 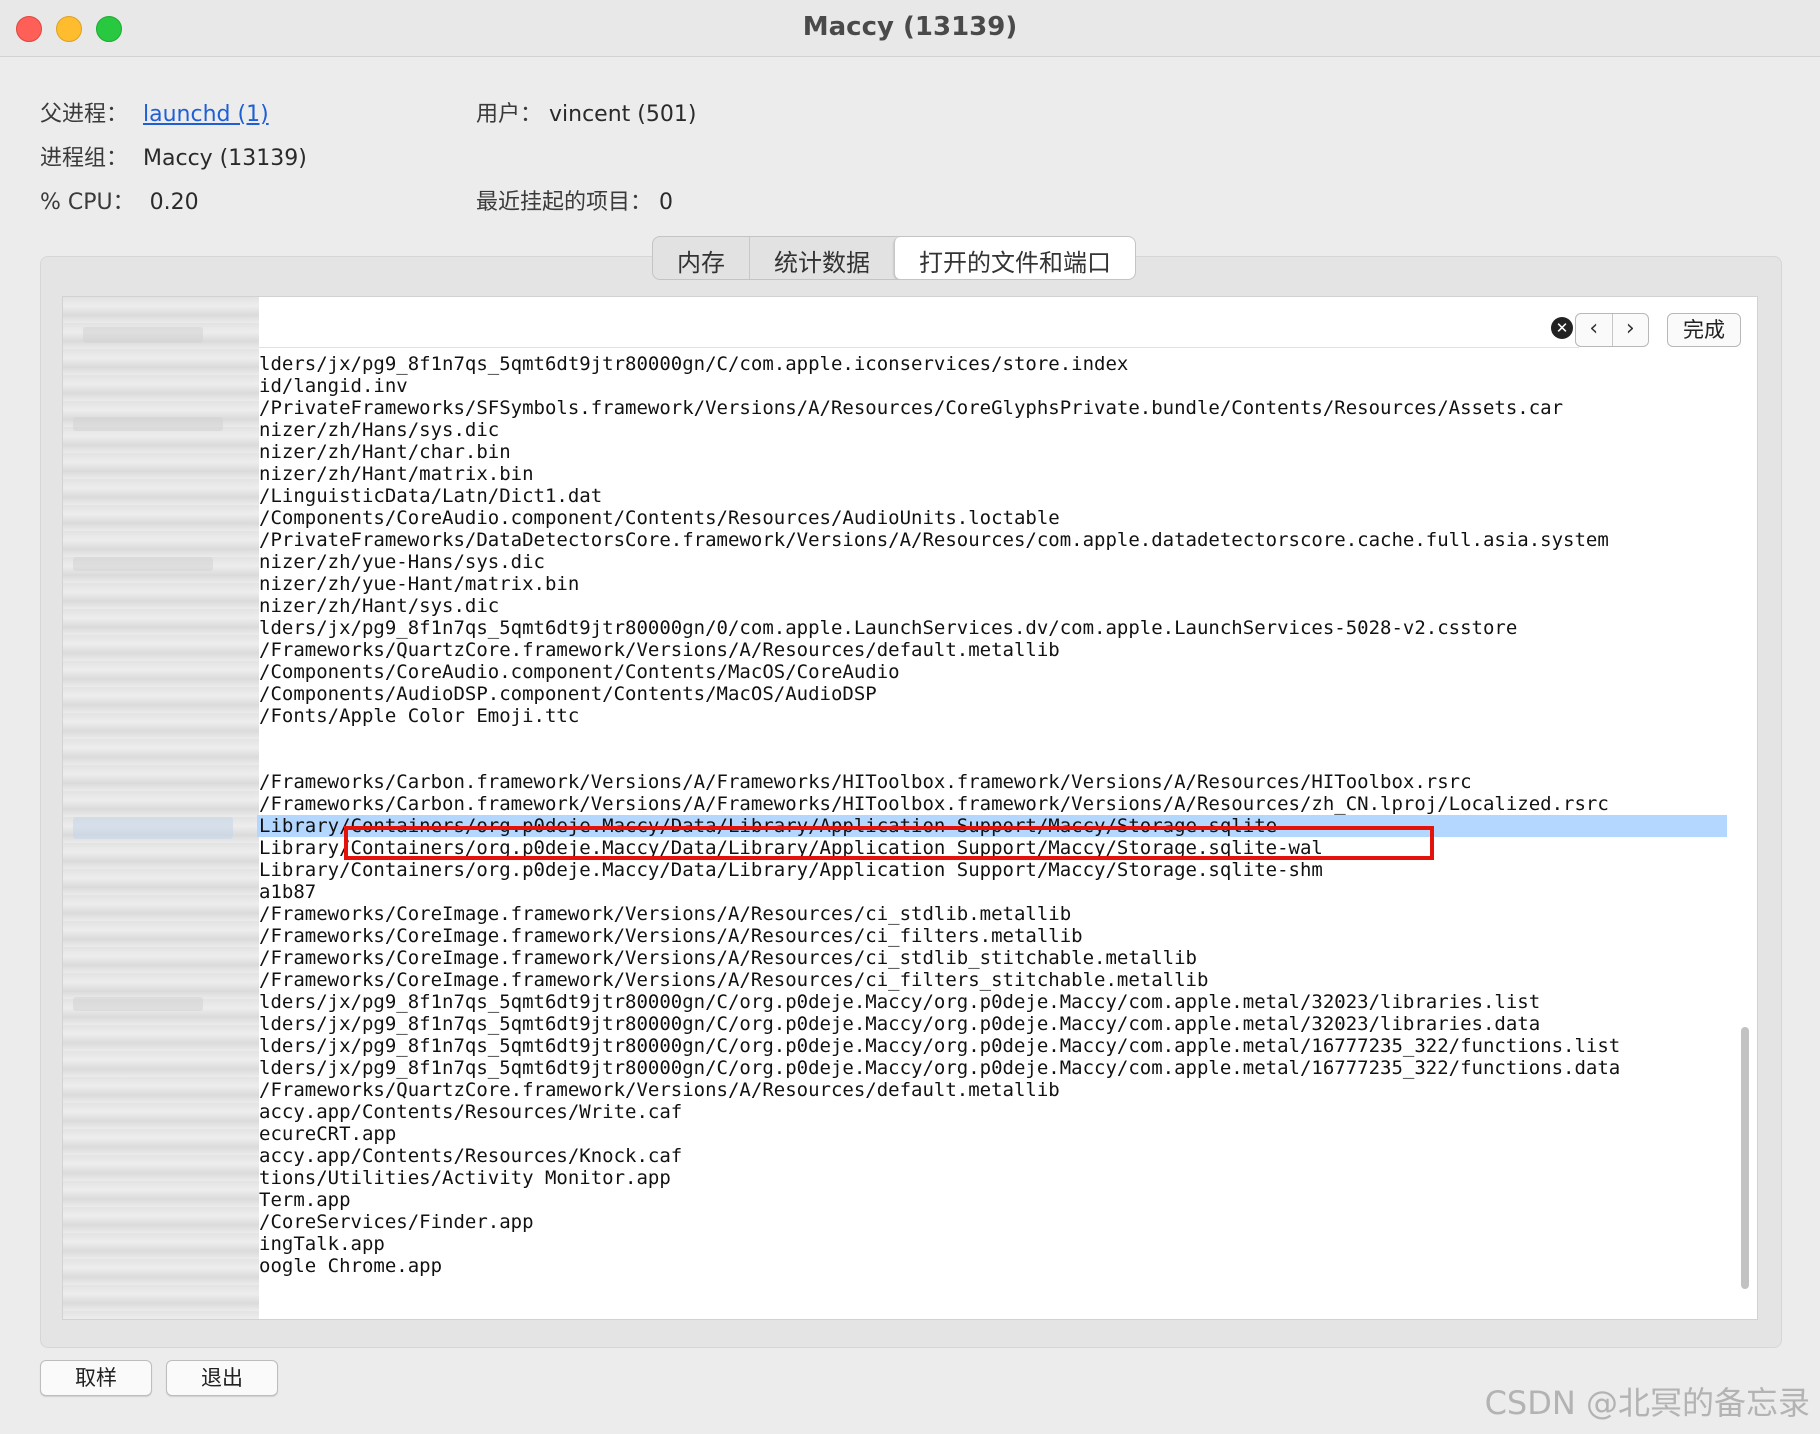 I want to click on blurred-column, so click(x=161, y=808).